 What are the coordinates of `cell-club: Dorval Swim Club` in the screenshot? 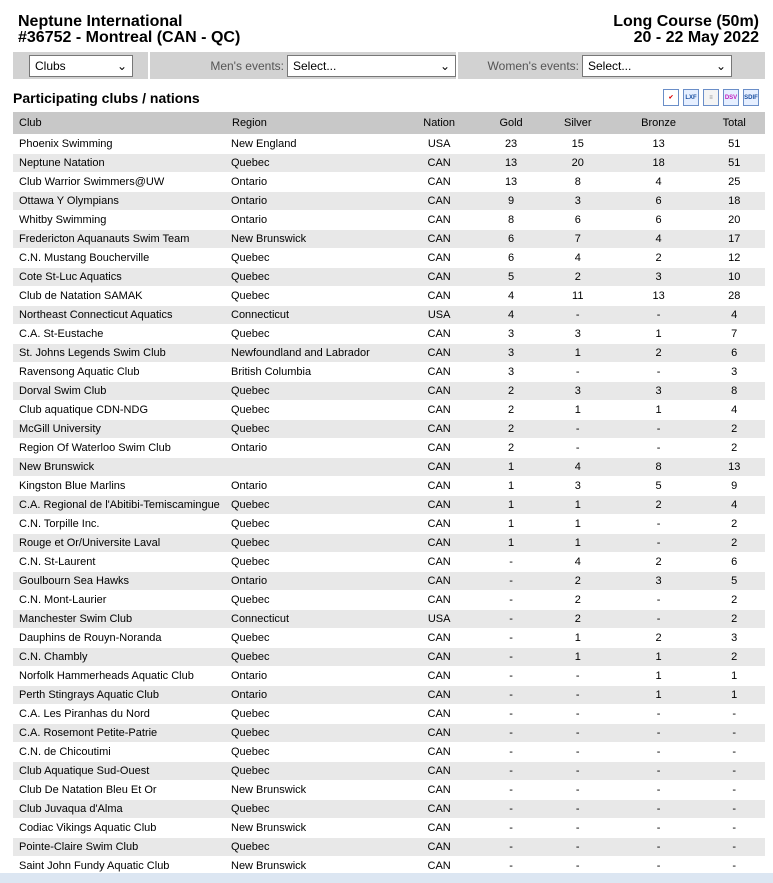 It's located at (122, 391).